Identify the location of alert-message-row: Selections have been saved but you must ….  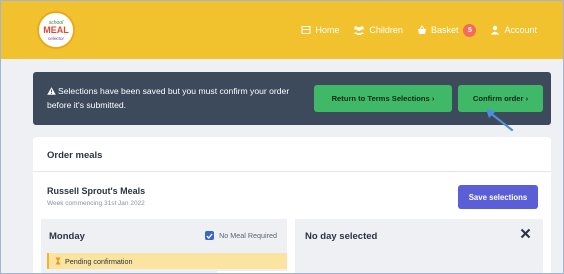
(179, 98).